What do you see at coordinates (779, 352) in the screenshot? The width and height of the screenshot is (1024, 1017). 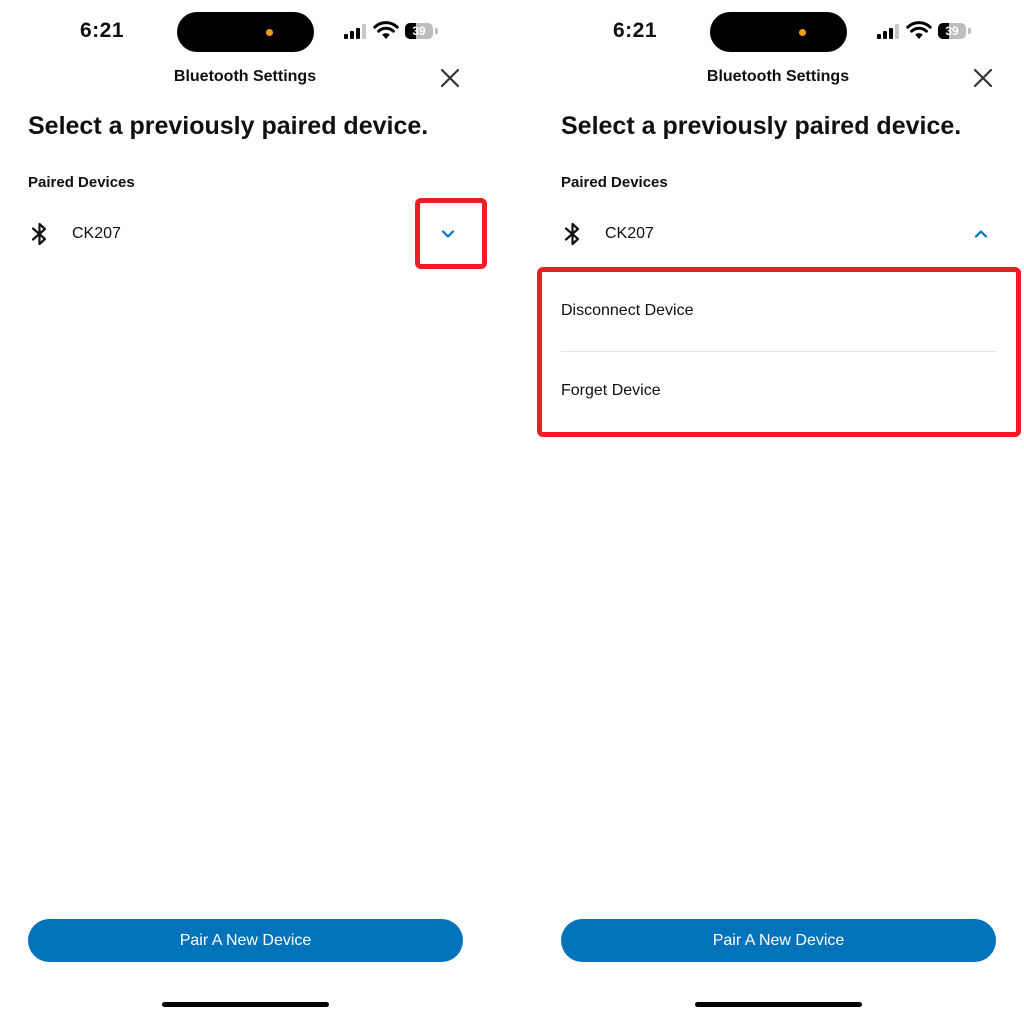 I see `annotation-highlight-device-menu` at bounding box center [779, 352].